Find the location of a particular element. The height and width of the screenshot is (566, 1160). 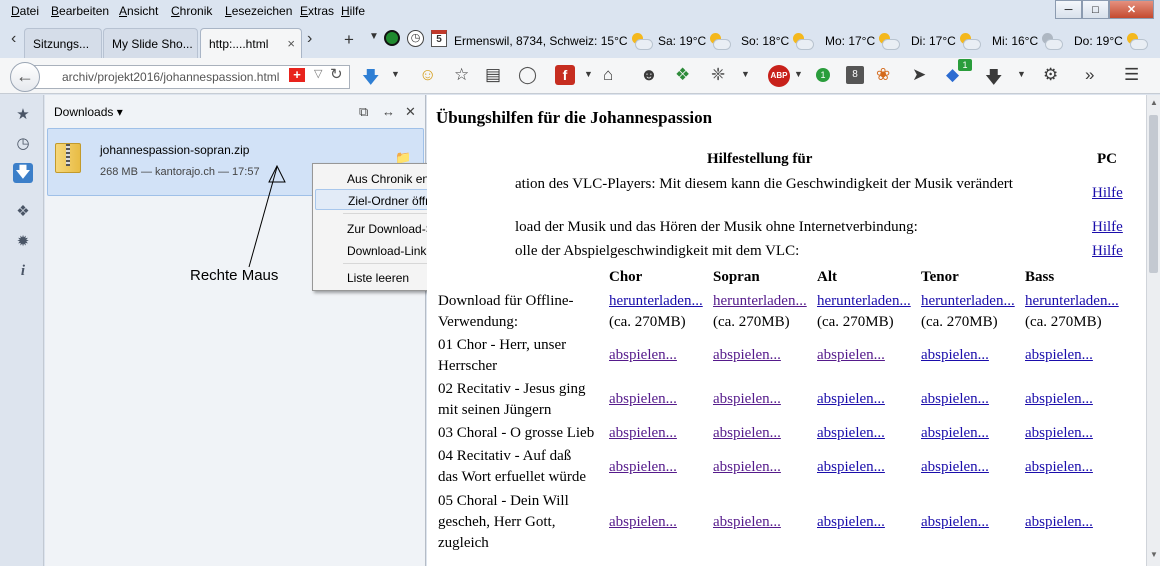

download-menu-icon: ▼ is located at coordinates (395, 74).